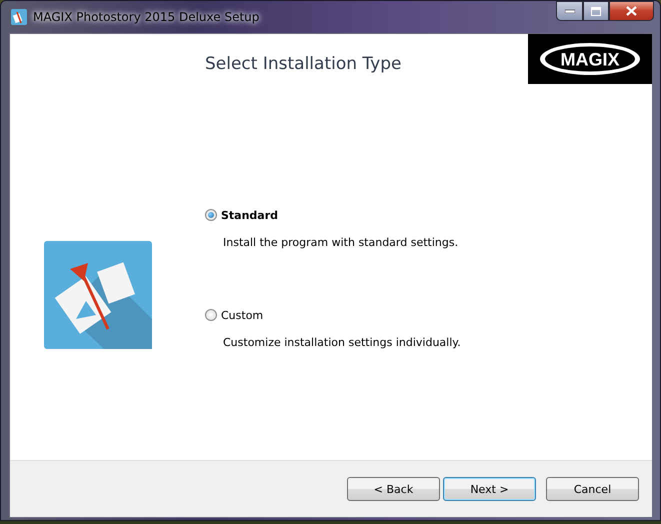  I want to click on maximize-button, so click(596, 11).